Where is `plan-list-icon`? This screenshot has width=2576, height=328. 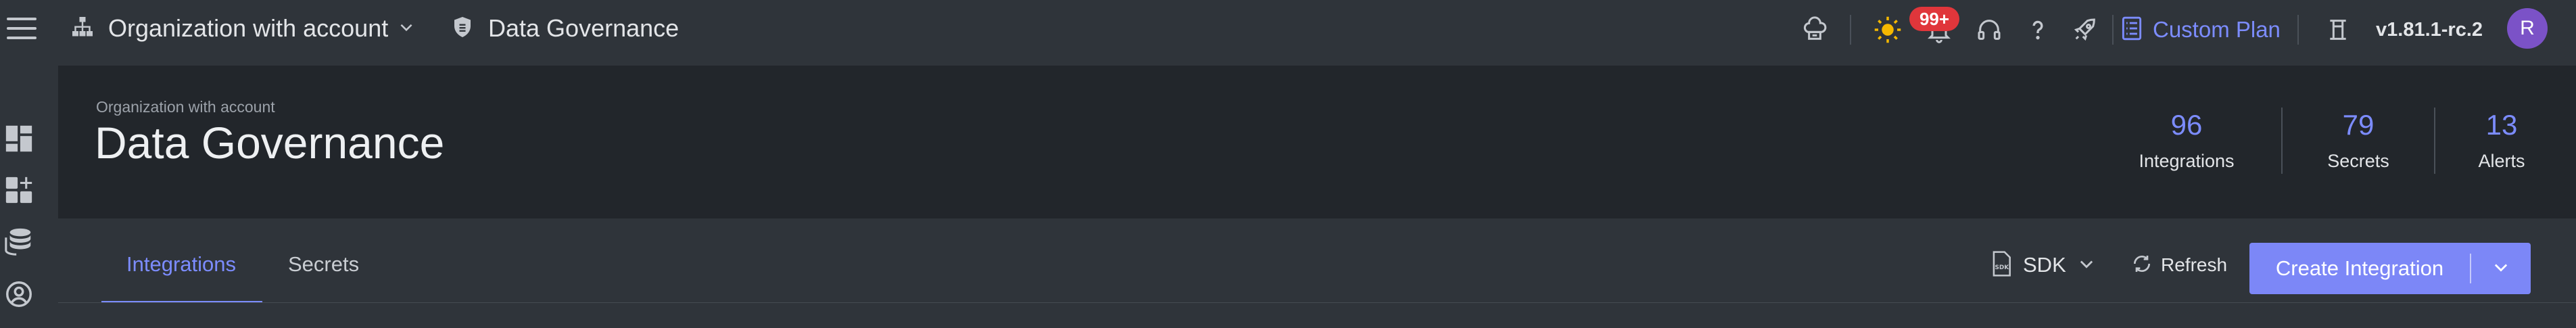 plan-list-icon is located at coordinates (2131, 31).